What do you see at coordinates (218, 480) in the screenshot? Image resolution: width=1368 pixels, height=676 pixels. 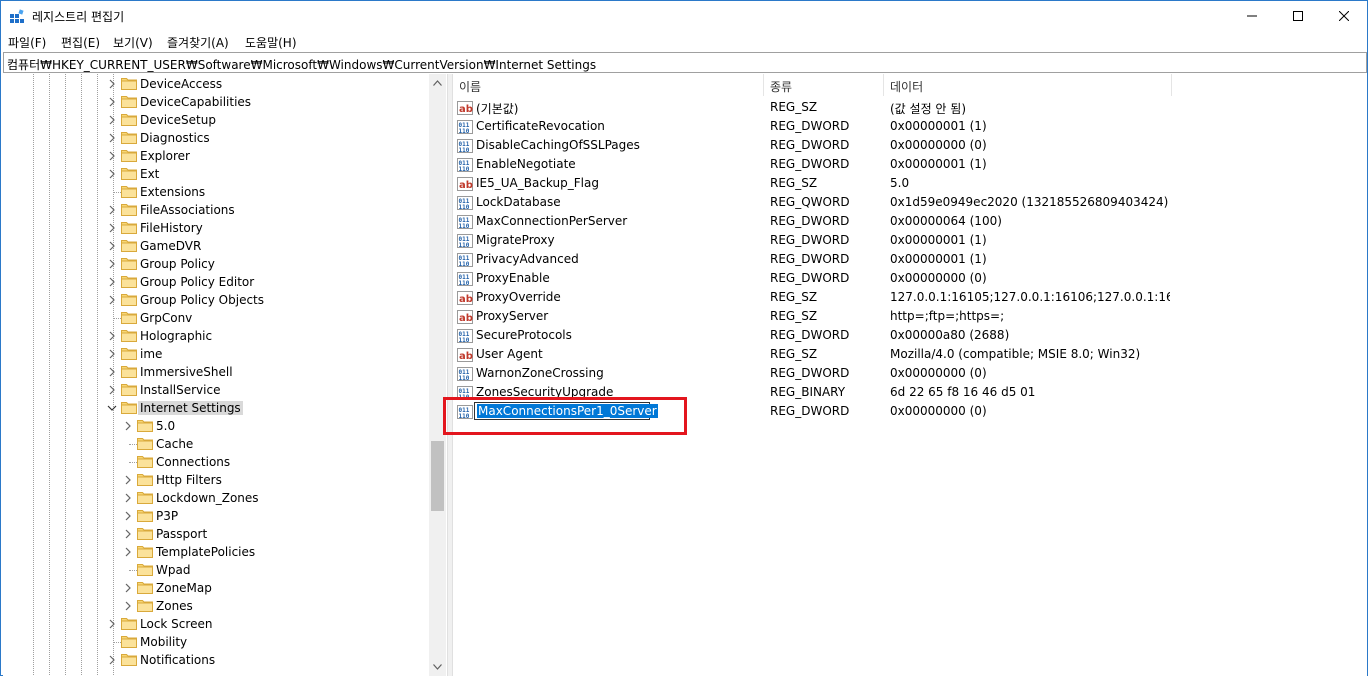 I see `tree-item: Http Filters` at bounding box center [218, 480].